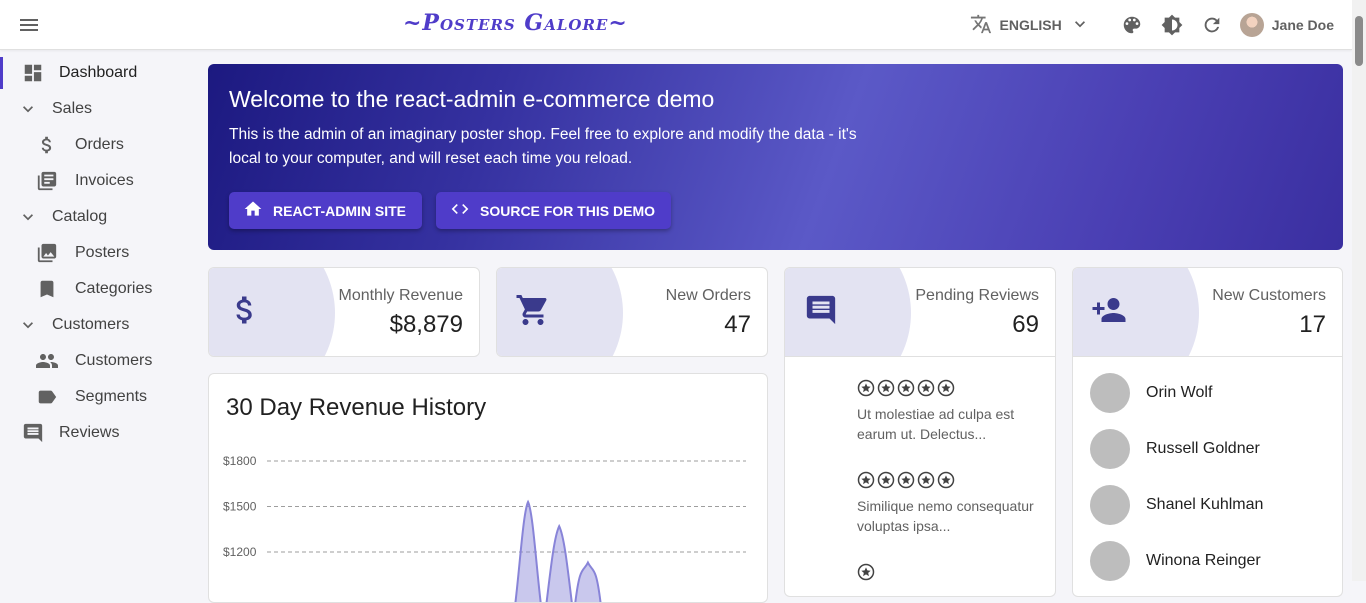 Image resolution: width=1366 pixels, height=603 pixels. Describe the element at coordinates (1205, 504) in the screenshot. I see `customer-name: Shanel Kuhlman` at that location.